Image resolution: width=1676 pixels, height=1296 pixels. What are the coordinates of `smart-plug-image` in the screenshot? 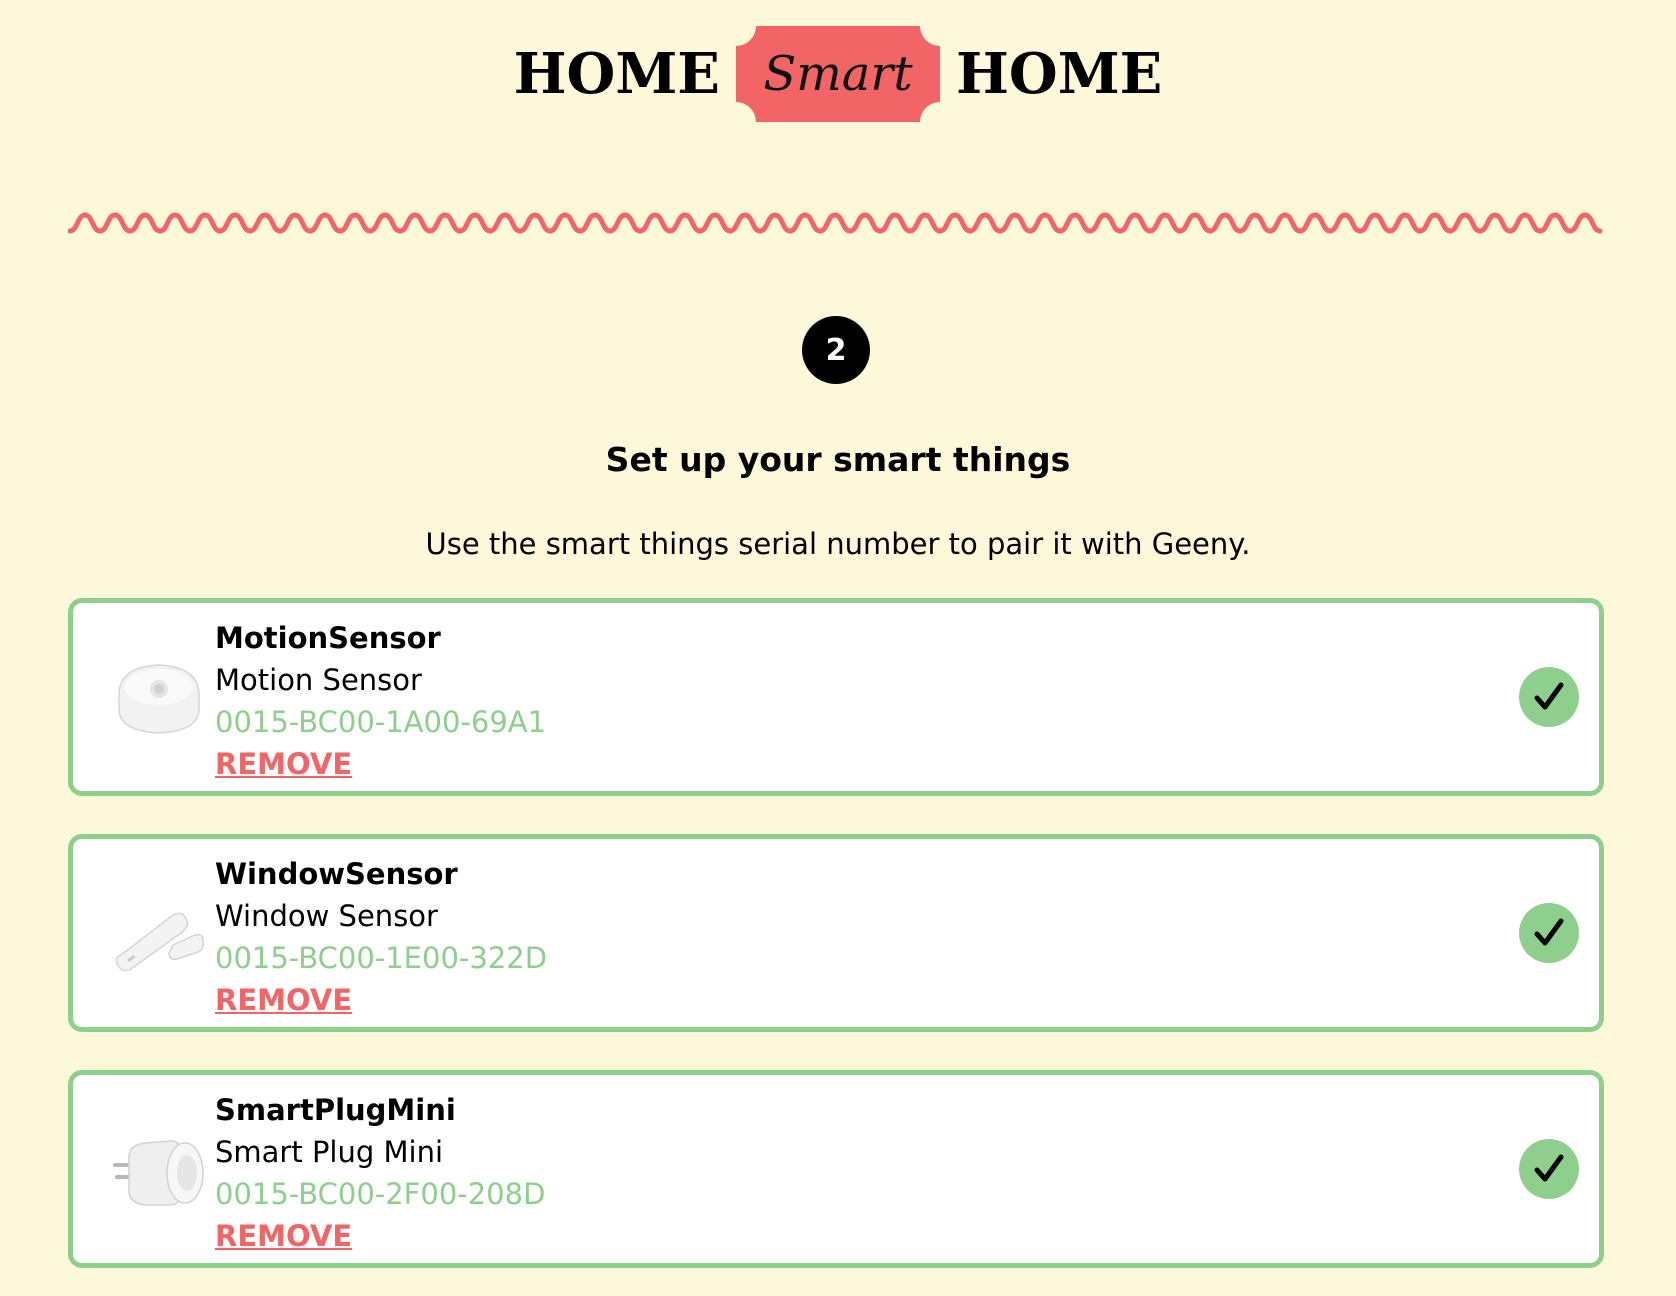 It's located at (158, 1173).